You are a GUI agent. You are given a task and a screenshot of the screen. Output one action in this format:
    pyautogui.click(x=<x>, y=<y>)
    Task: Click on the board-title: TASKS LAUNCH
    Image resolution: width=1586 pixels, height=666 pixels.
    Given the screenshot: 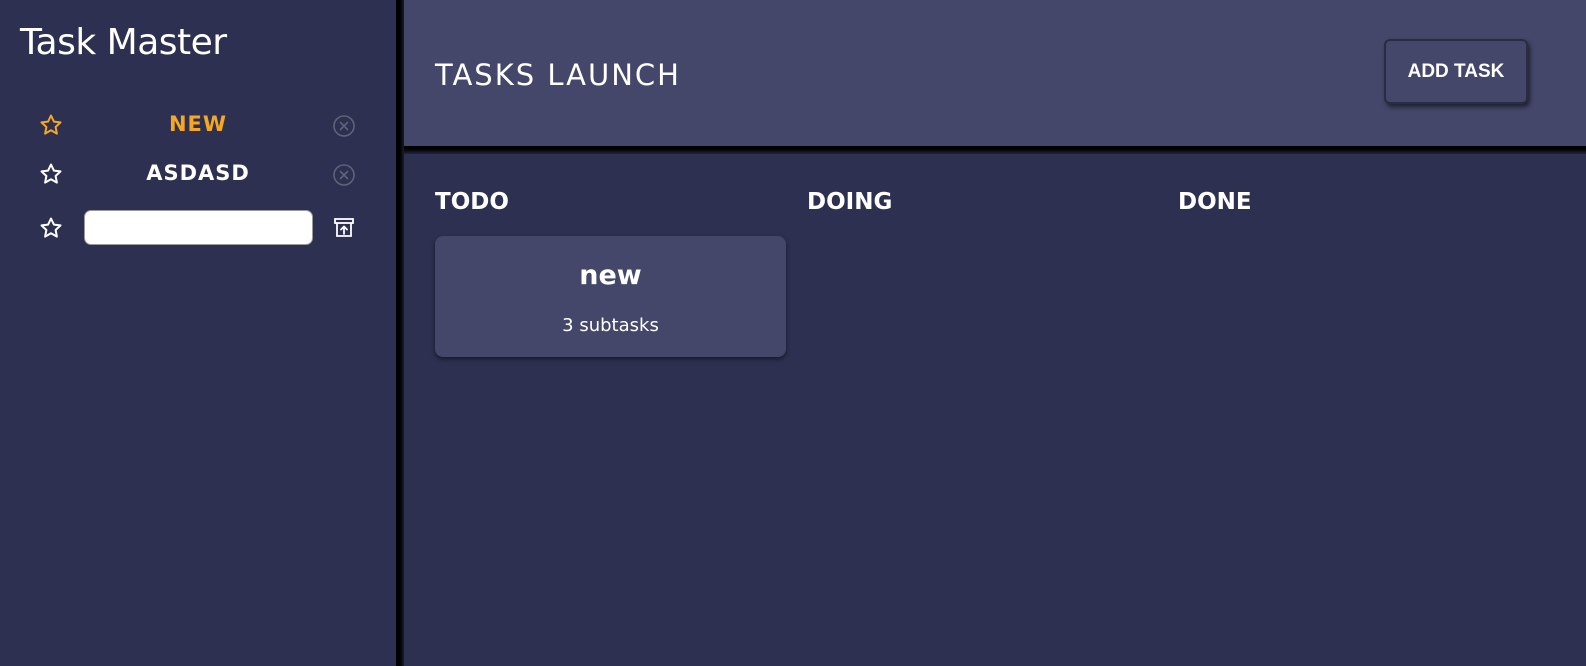 What is the action you would take?
    pyautogui.click(x=558, y=75)
    